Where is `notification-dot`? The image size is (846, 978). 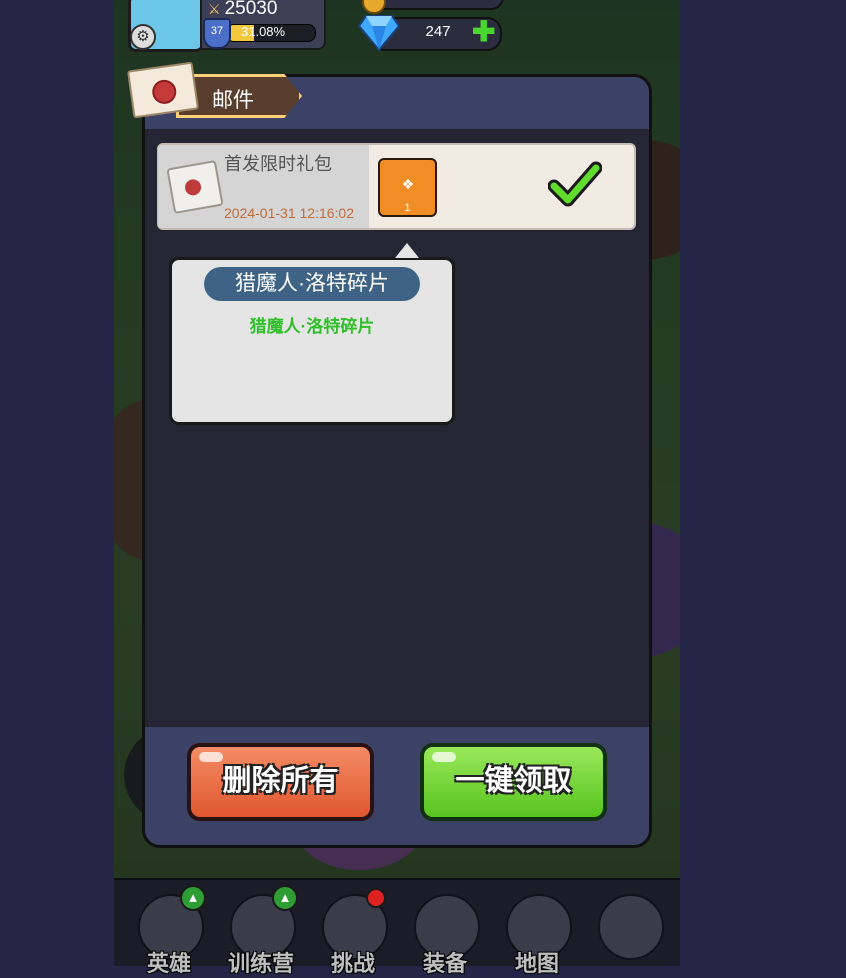 notification-dot is located at coordinates (376, 898).